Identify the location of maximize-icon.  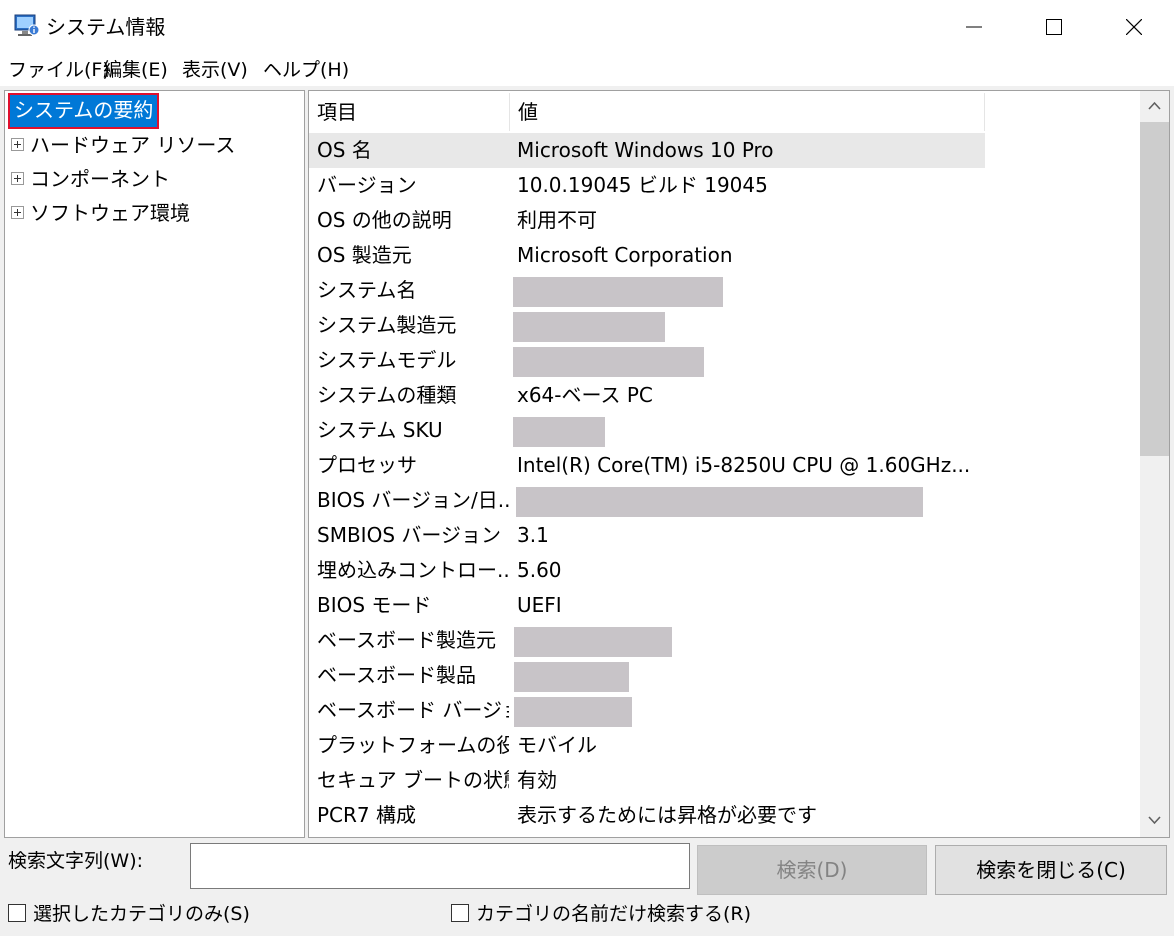
(1054, 27).